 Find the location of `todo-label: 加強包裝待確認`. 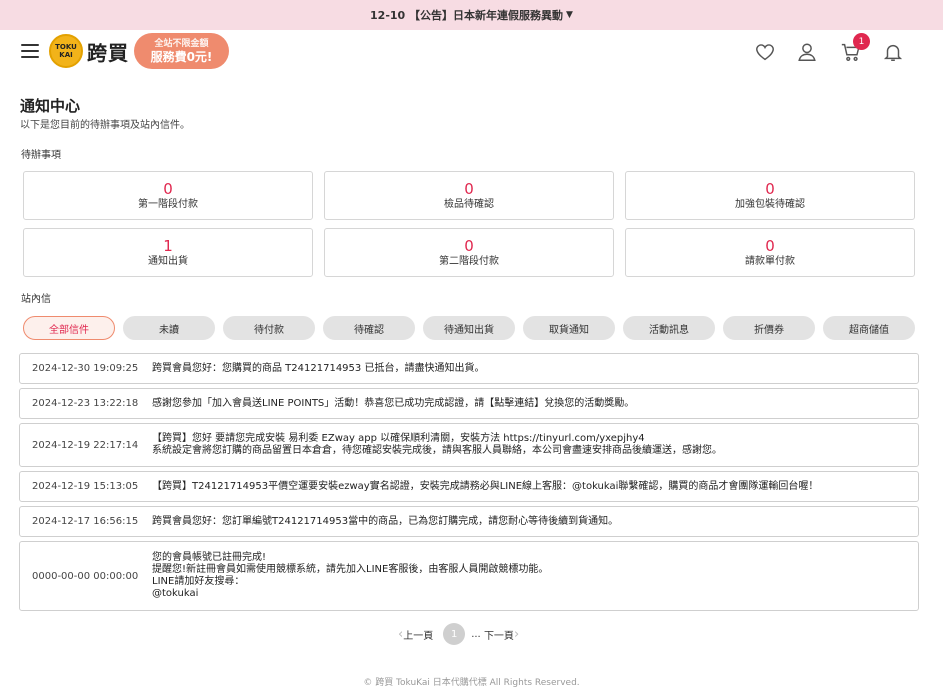

todo-label: 加強包裝待確認 is located at coordinates (770, 204).